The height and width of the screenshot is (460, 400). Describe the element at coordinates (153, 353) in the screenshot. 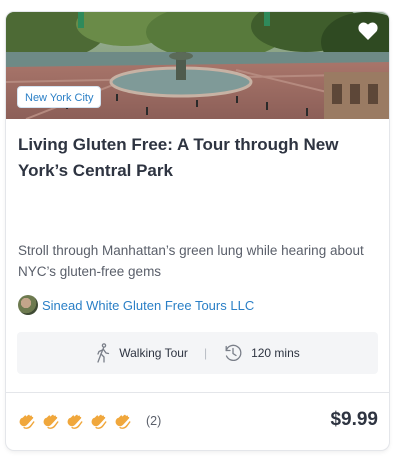

I see `tour-type-label: Walking Tour` at that location.